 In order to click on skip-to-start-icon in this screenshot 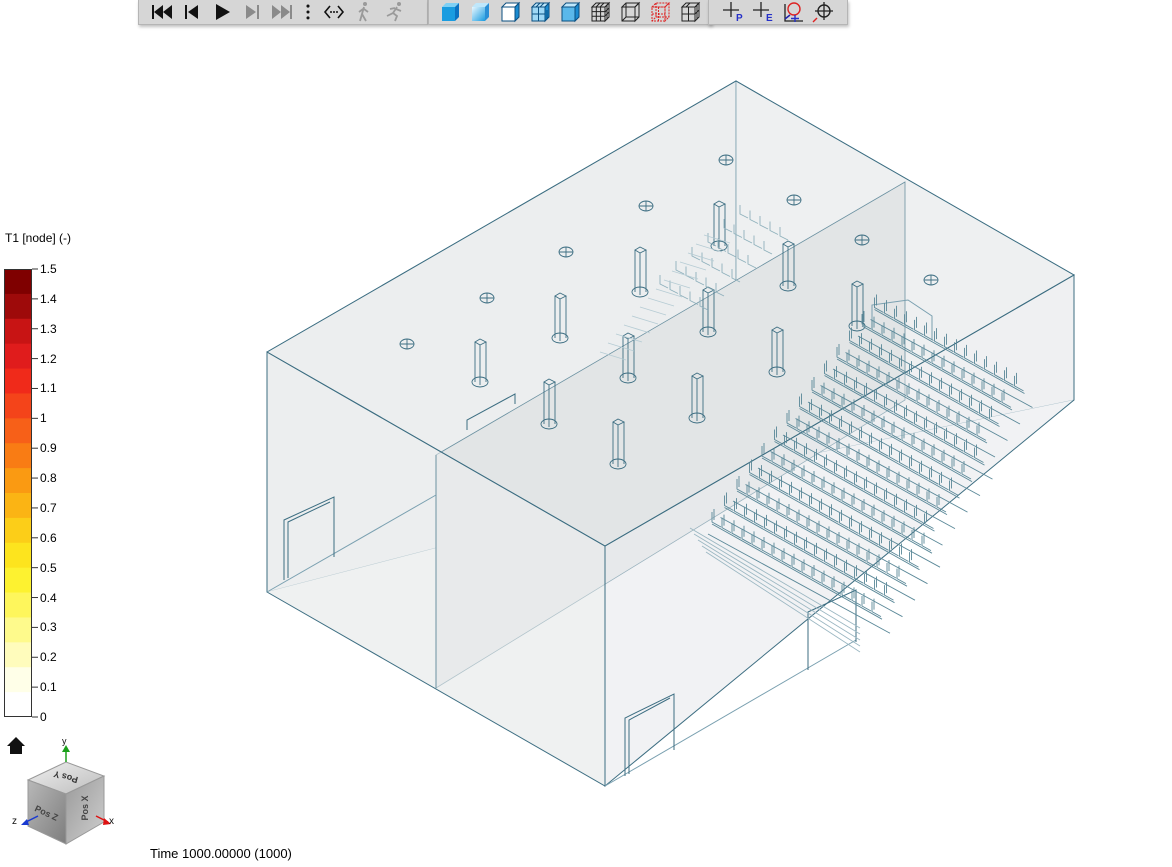, I will do `click(162, 12)`.